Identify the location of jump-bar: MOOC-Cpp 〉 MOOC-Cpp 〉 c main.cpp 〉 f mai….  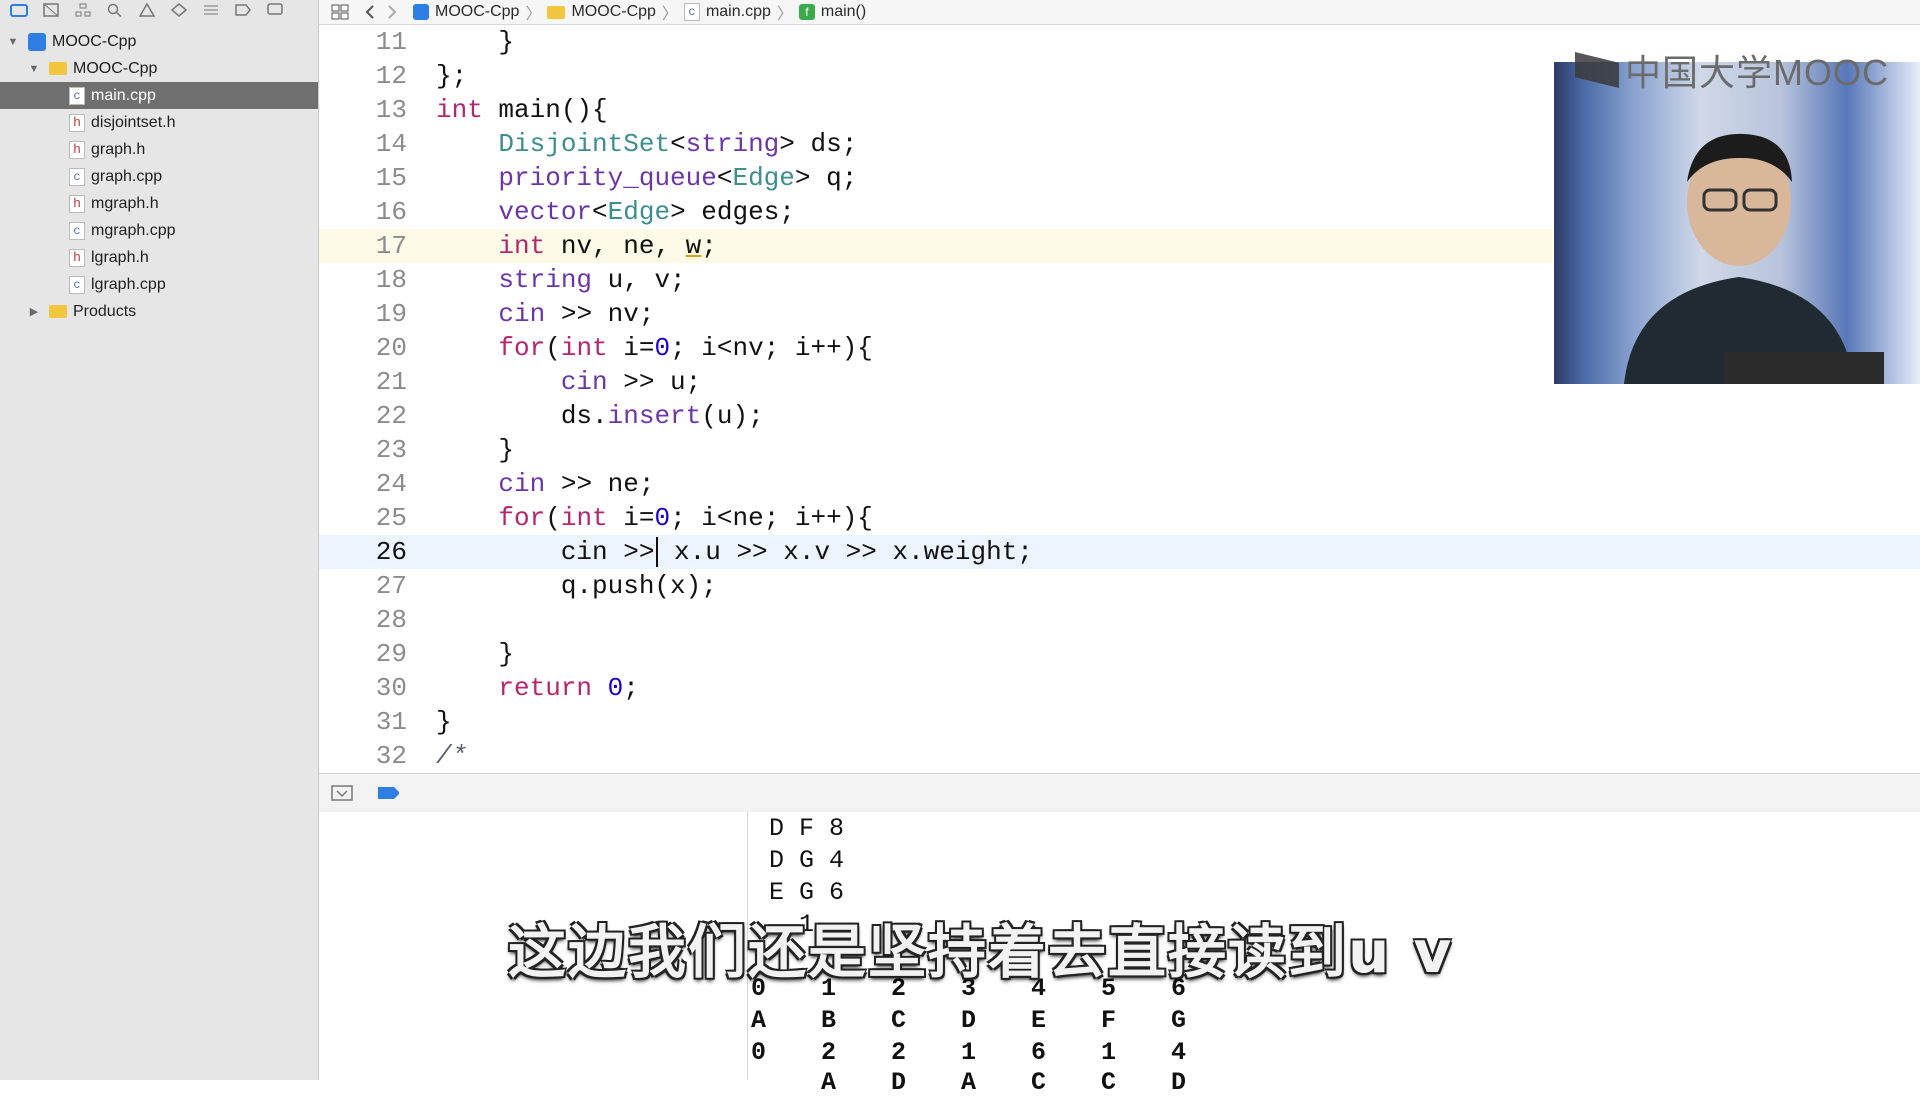
(1119, 12).